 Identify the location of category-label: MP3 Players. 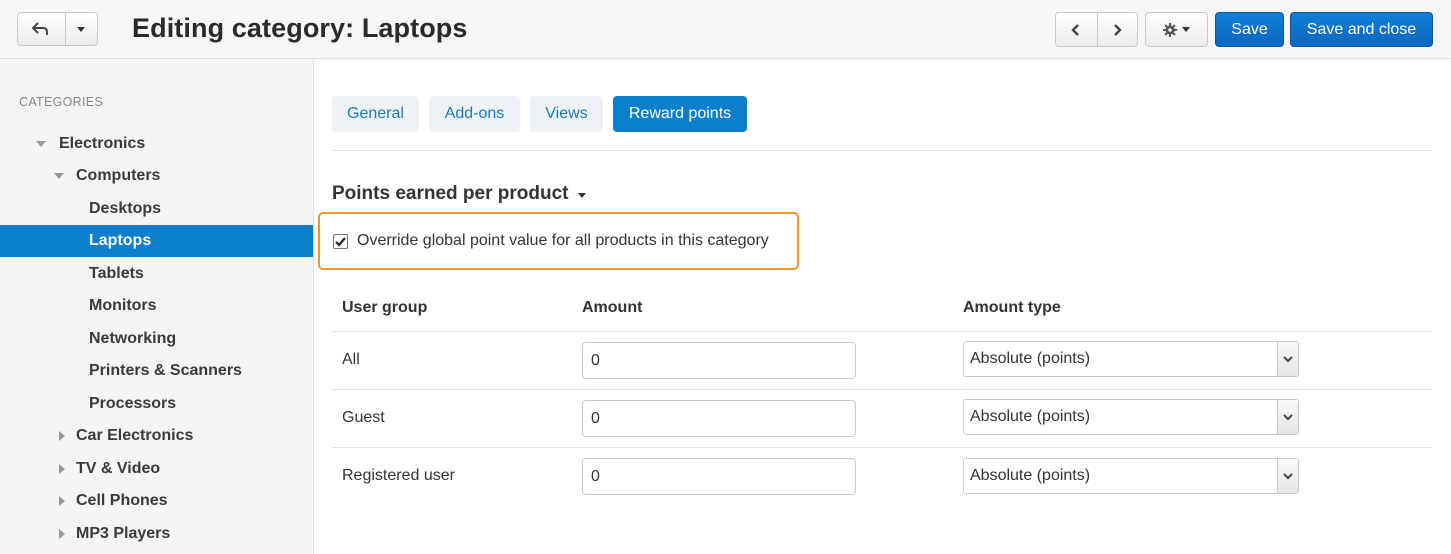
(123, 533).